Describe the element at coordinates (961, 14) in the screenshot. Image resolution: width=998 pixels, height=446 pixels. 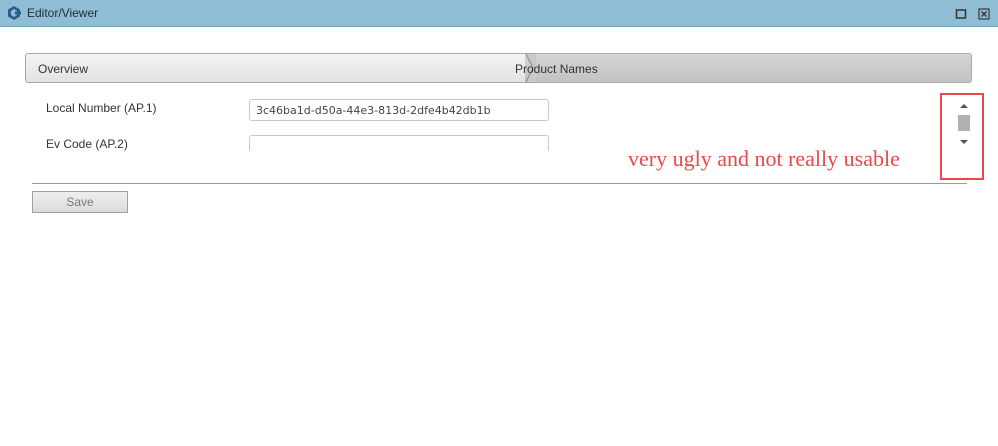
I see `maximize-icon` at that location.